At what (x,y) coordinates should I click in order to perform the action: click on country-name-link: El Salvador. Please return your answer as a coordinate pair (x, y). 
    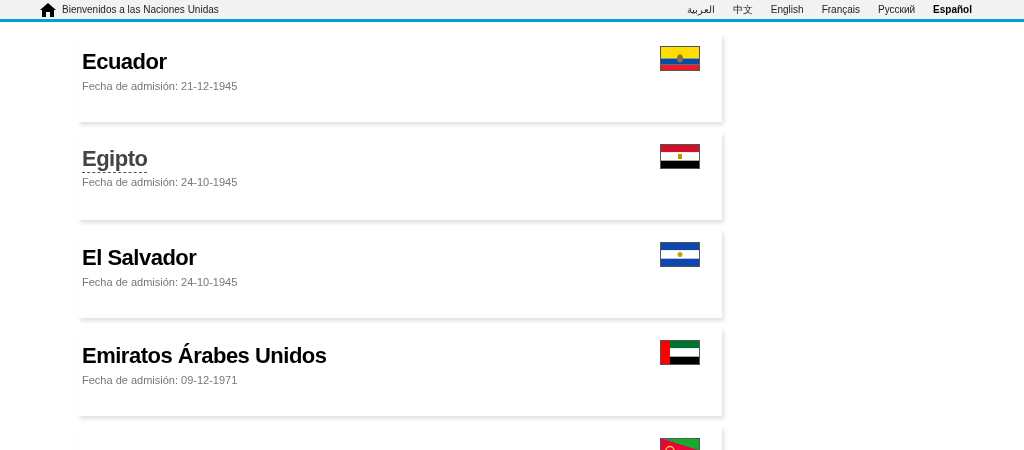
    Looking at the image, I should click on (139, 258).